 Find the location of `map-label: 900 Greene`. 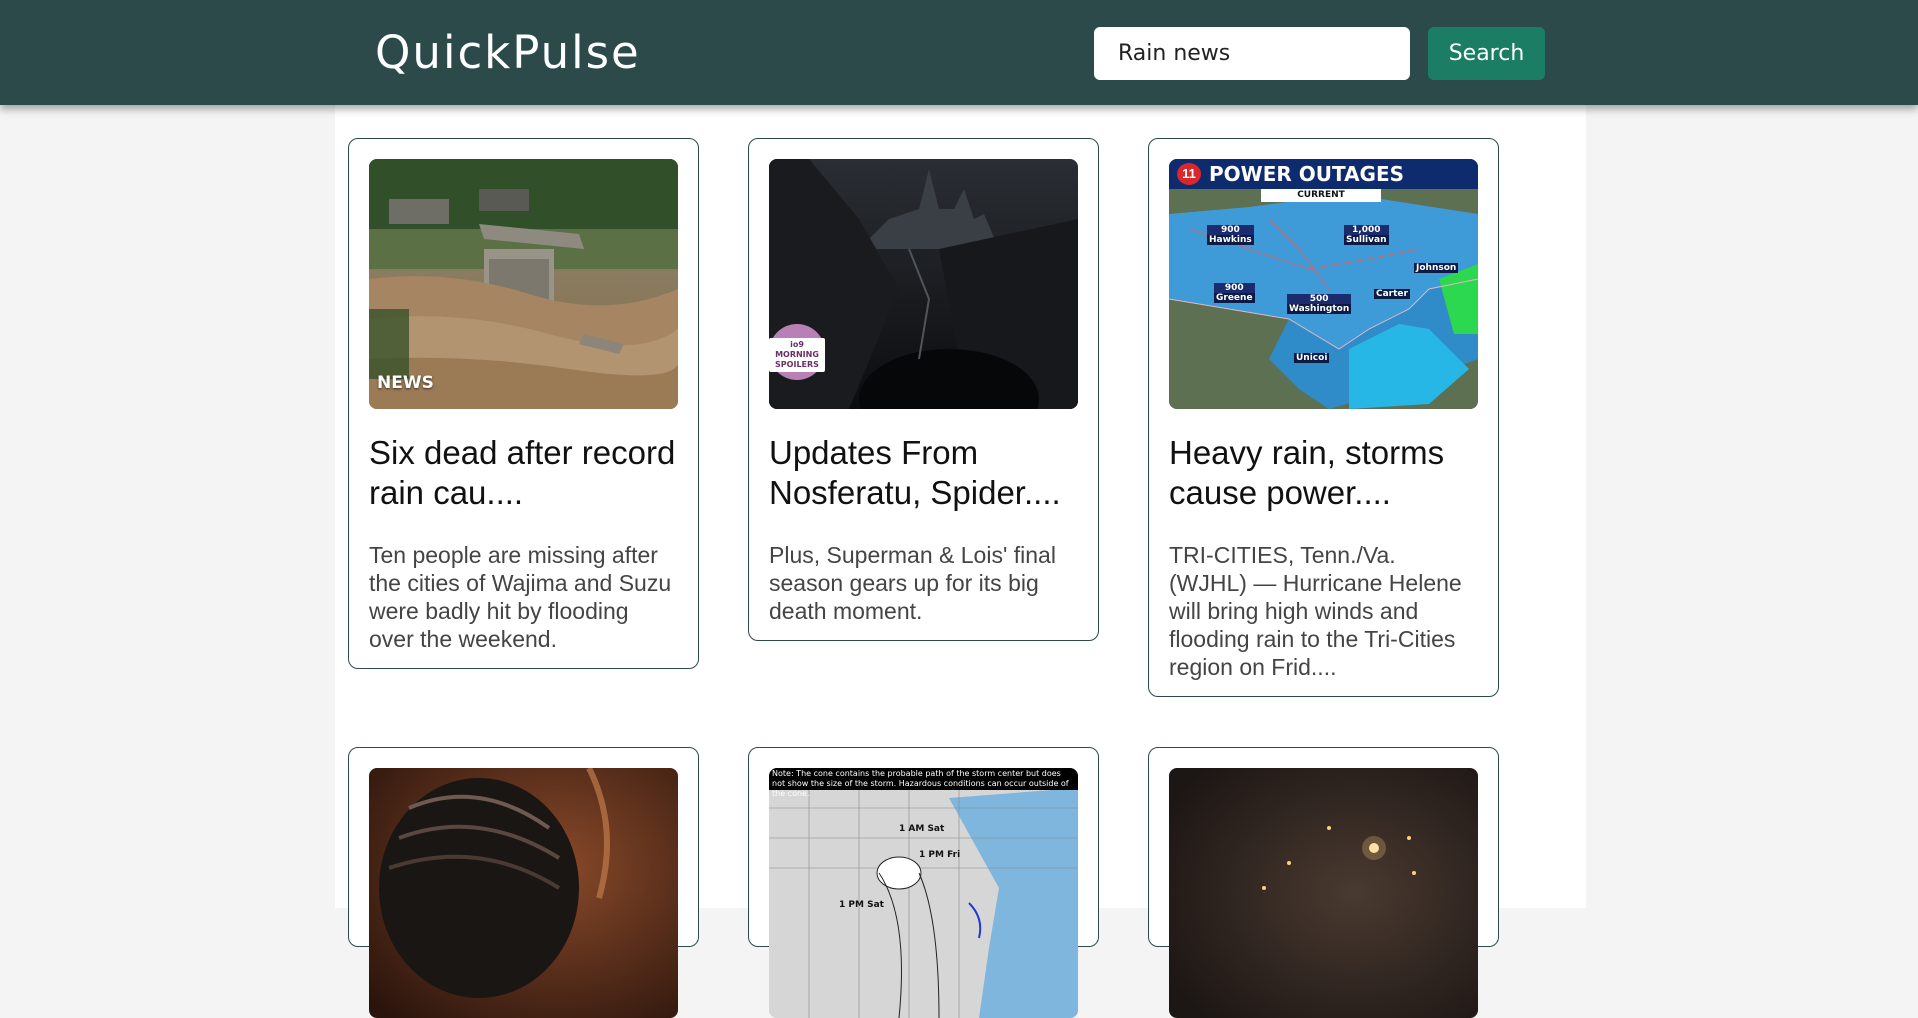

map-label: 900 Greene is located at coordinates (1234, 293).